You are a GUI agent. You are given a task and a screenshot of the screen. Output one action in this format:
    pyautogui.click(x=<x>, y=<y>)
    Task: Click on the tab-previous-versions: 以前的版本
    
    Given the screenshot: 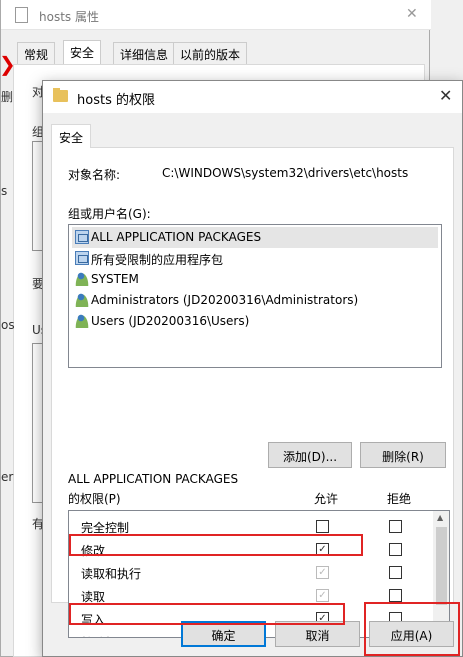 What is the action you would take?
    pyautogui.click(x=210, y=53)
    